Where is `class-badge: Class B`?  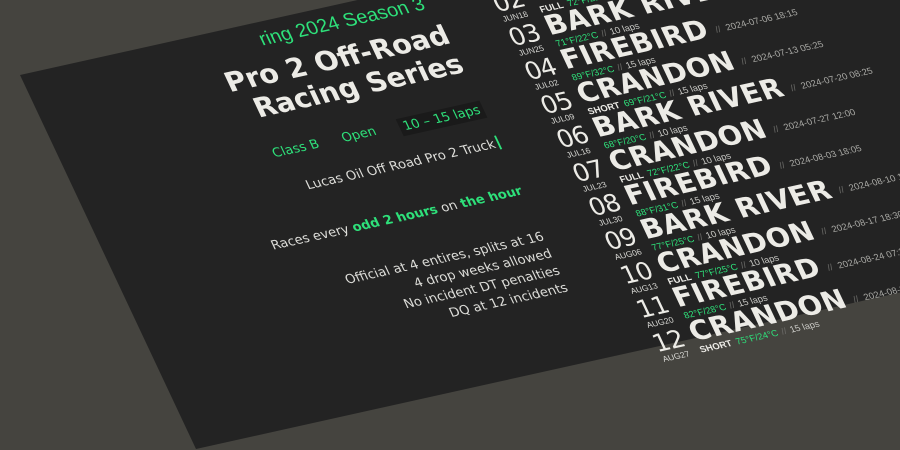 class-badge: Class B is located at coordinates (295, 149).